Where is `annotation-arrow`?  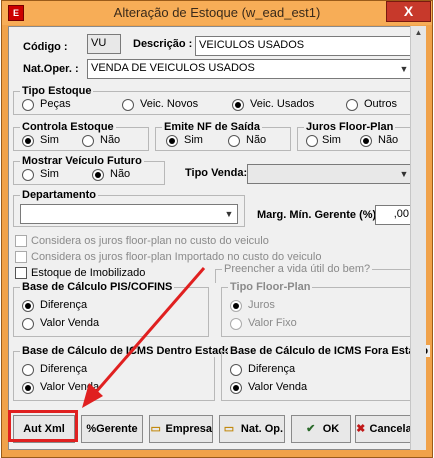
annotation-arrow is located at coordinates (144, 337).